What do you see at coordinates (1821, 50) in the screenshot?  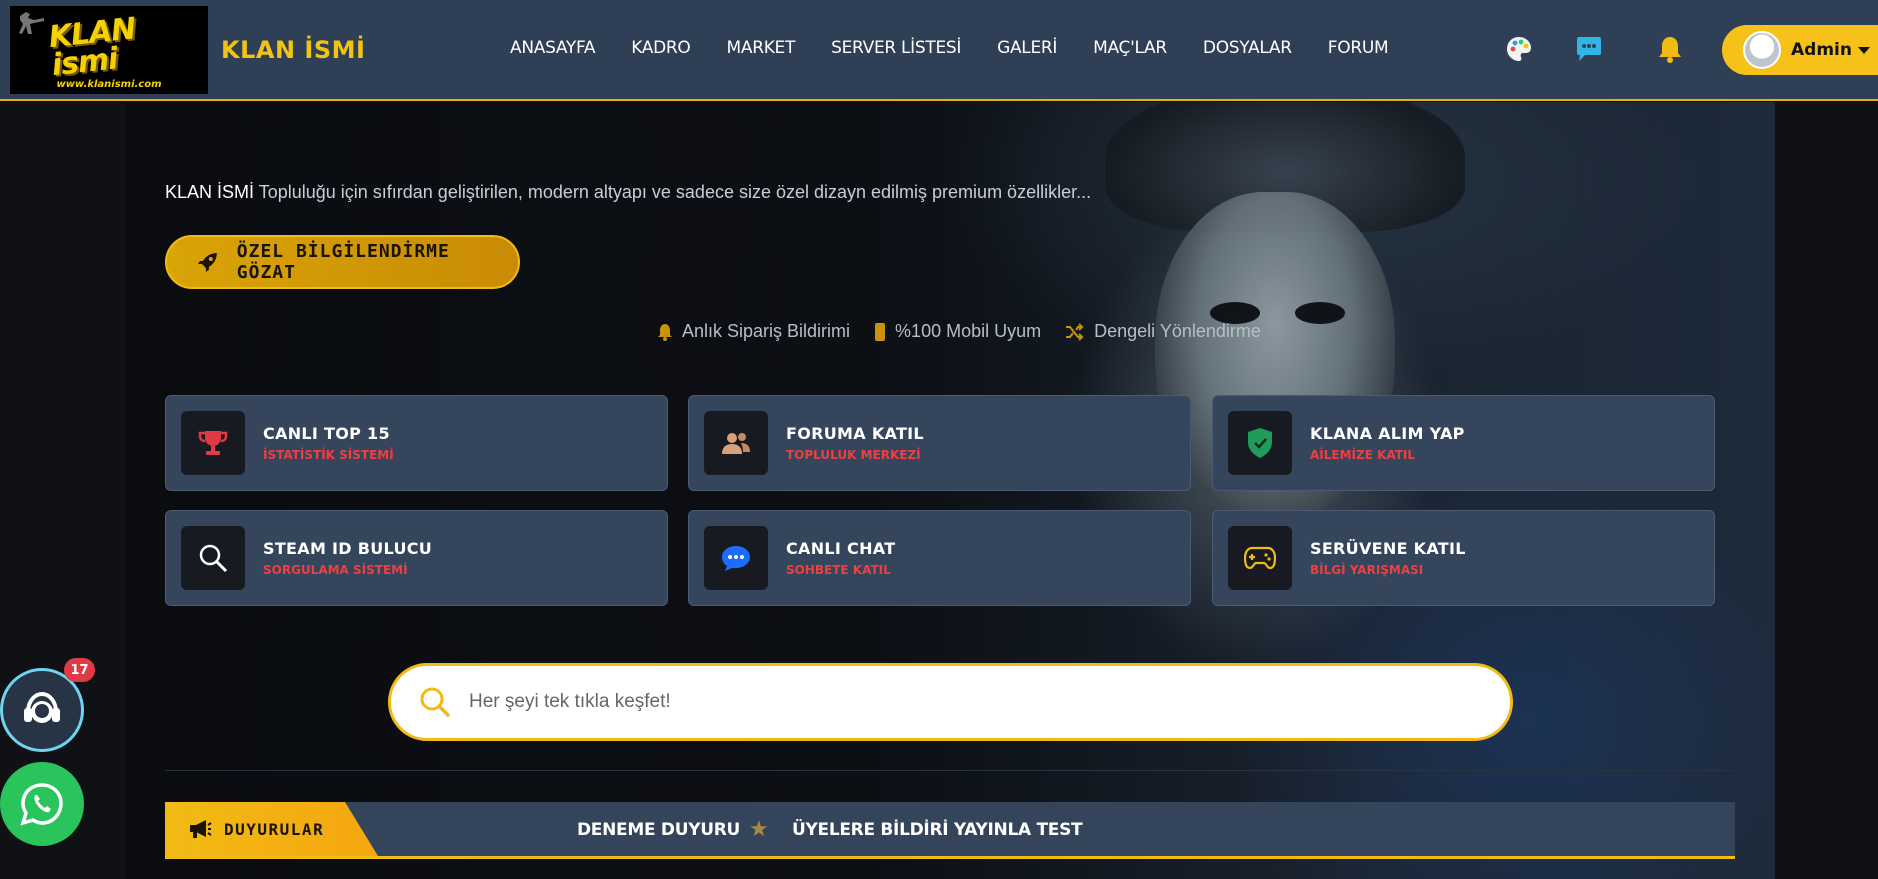 I see `user-name: Admin` at bounding box center [1821, 50].